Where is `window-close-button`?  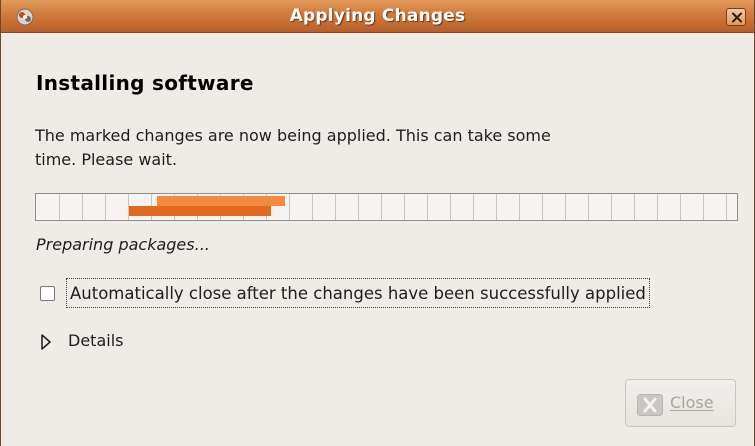 window-close-button is located at coordinates (736, 17).